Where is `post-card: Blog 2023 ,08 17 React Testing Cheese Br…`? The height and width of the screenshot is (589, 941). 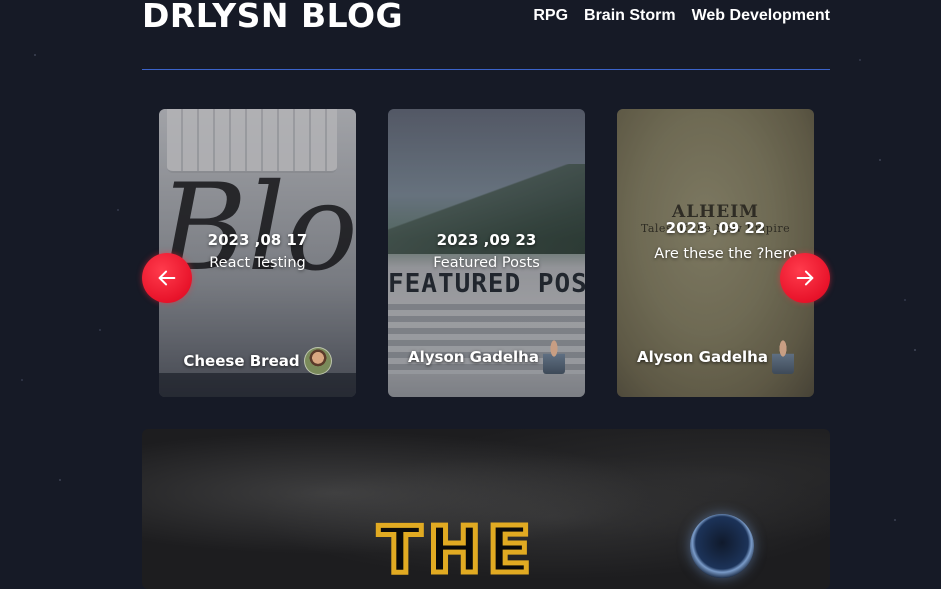
post-card: Blog 2023 ,08 17 React Testing Cheese Br… is located at coordinates (257, 253).